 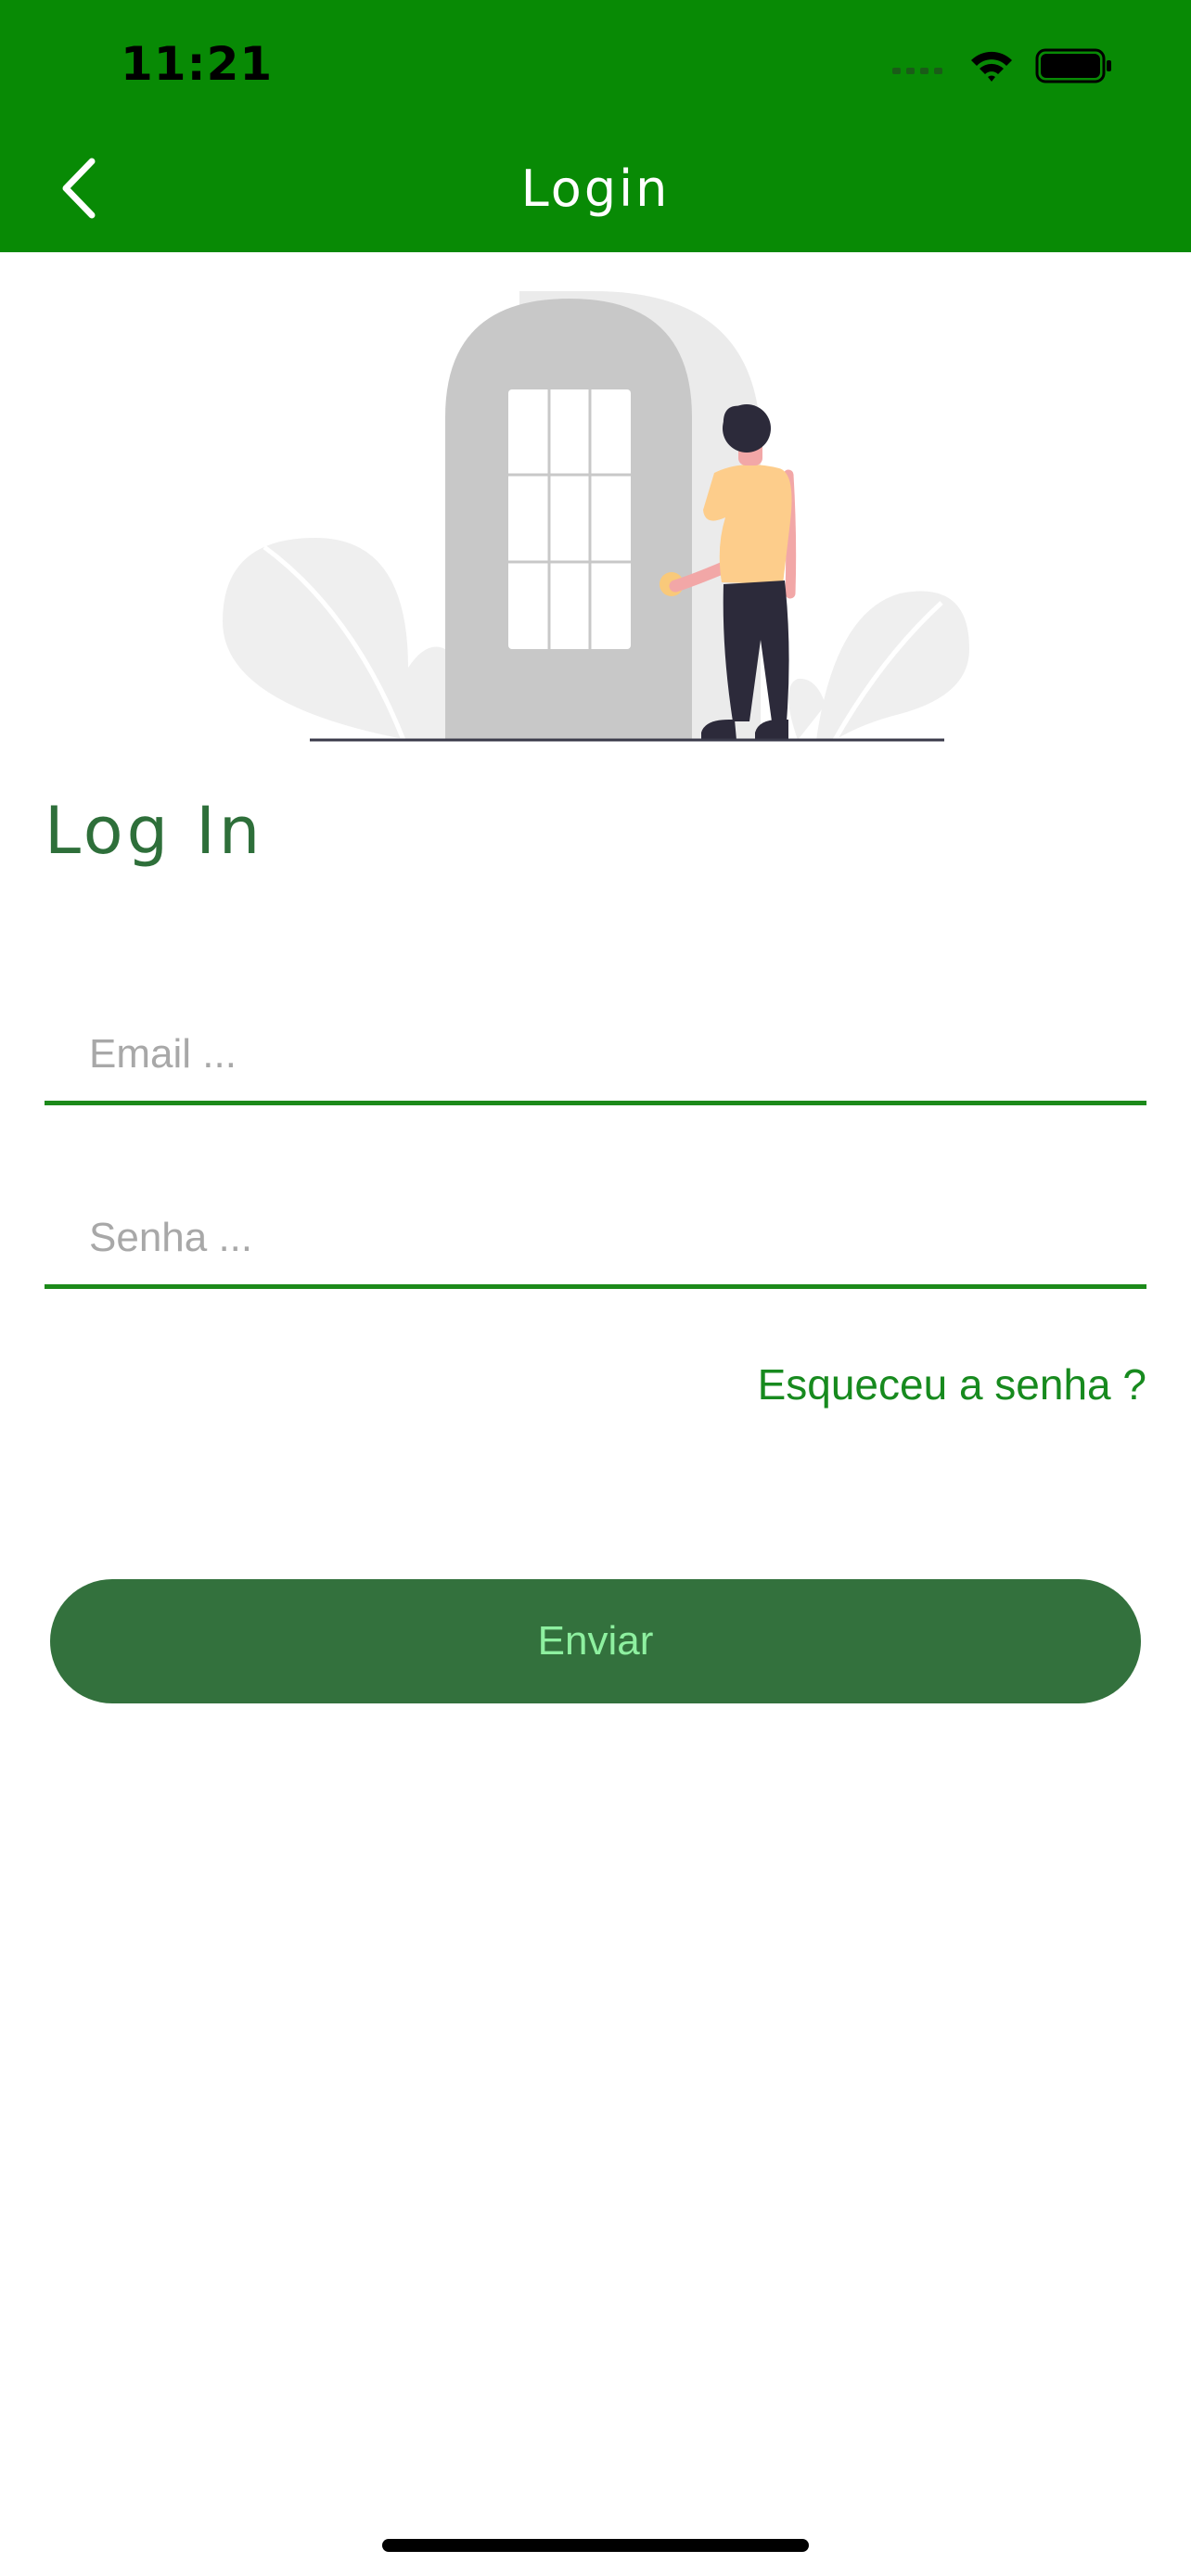 I want to click on email-field, so click(x=595, y=1049).